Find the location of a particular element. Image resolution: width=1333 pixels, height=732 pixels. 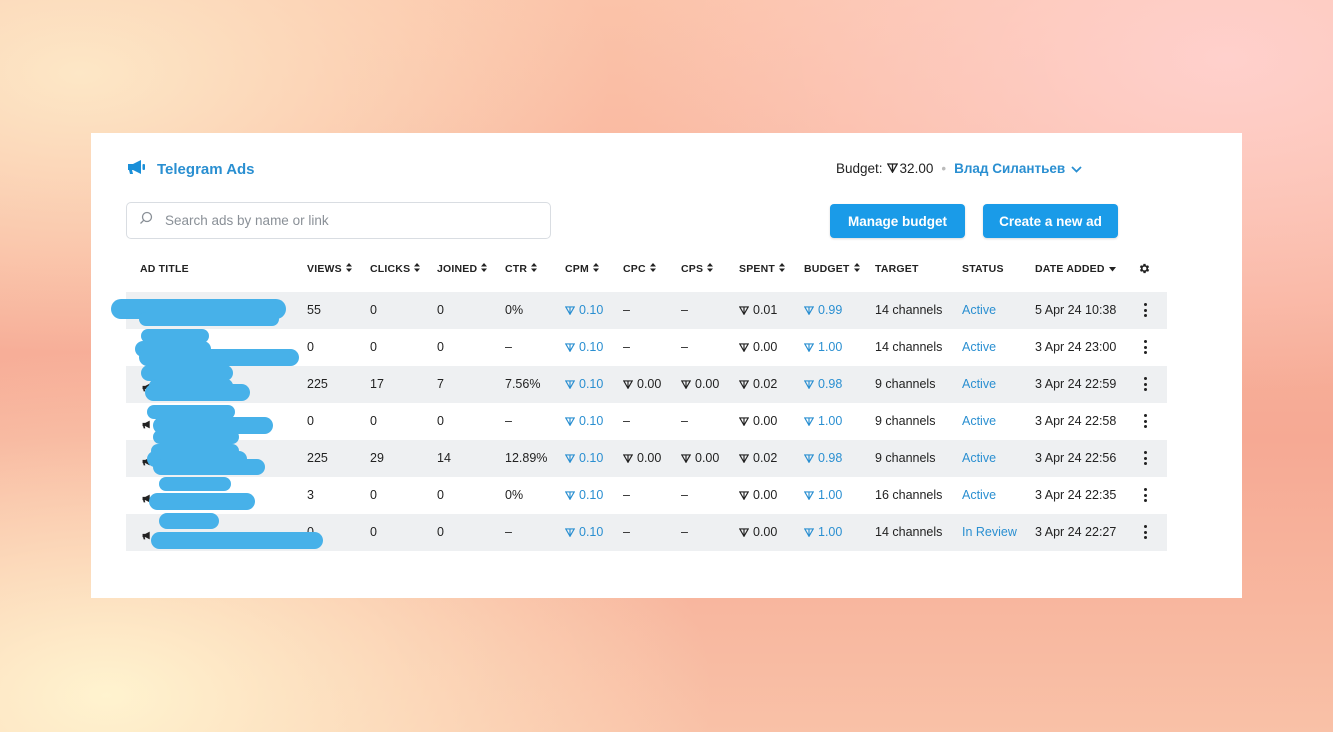

cell-cps: 0.00 is located at coordinates (699, 458).